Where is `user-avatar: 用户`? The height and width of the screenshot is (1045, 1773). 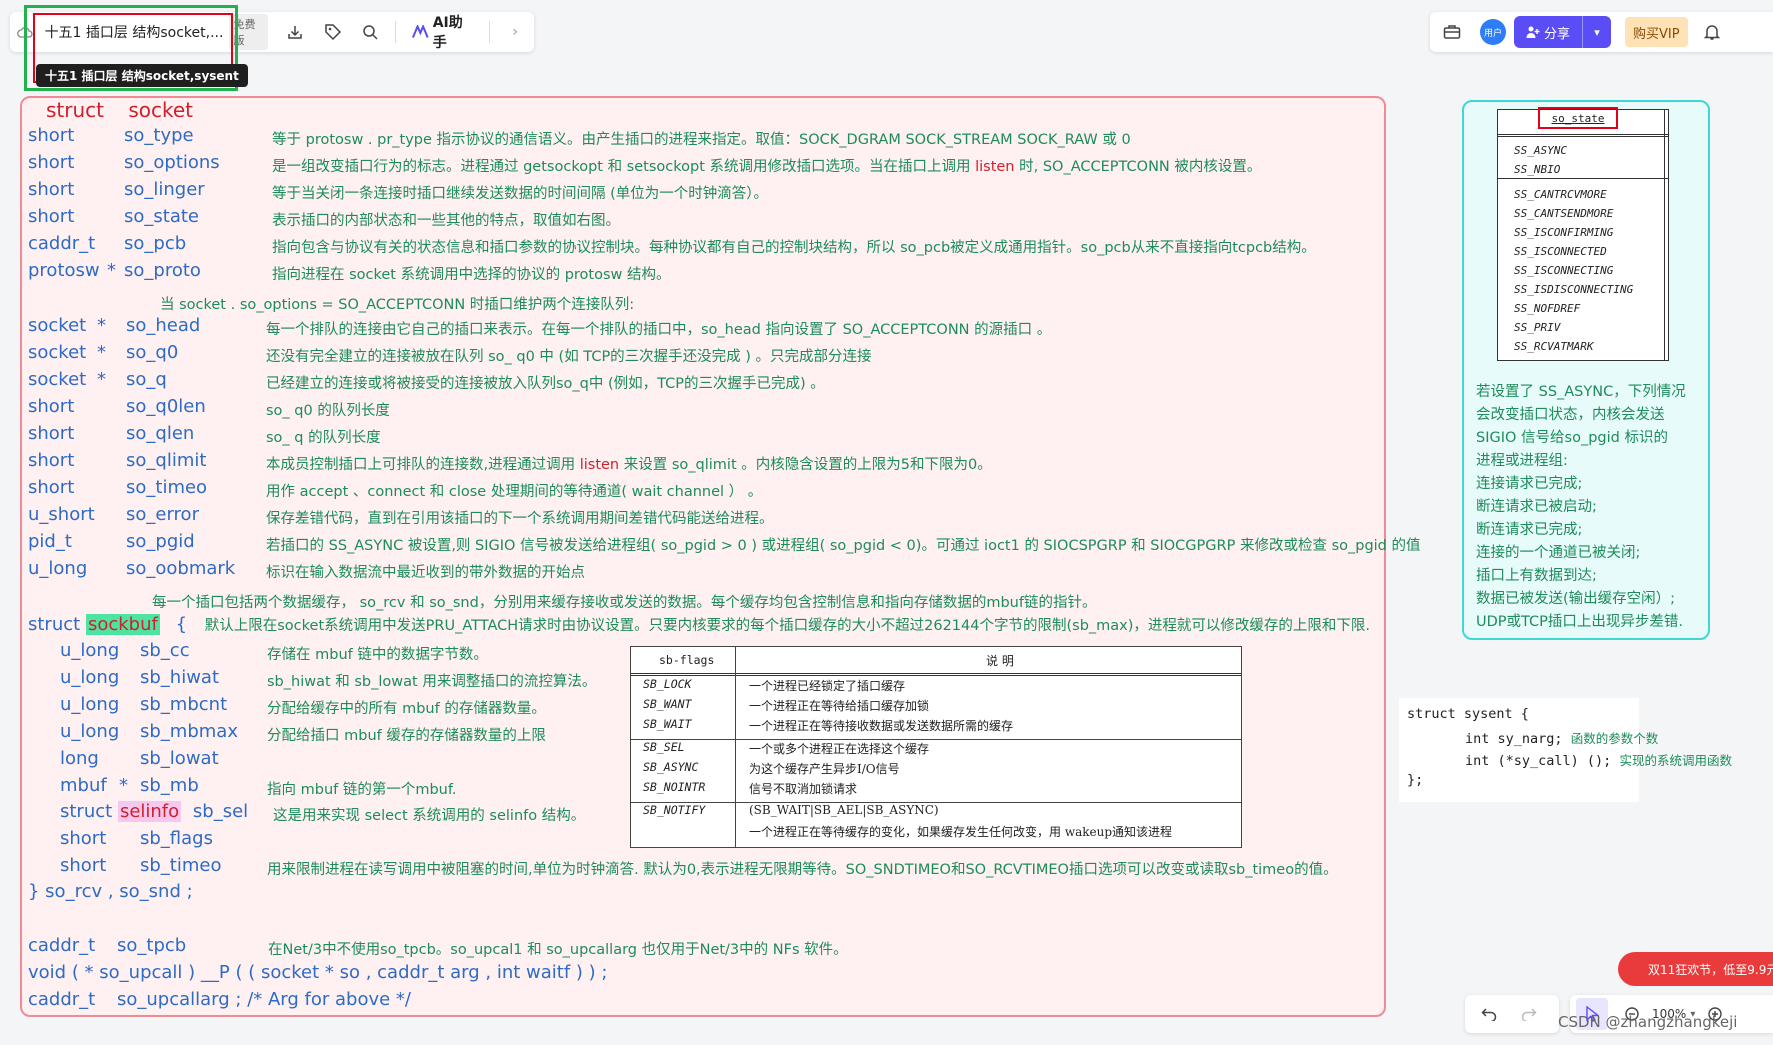
user-avatar: 用户 is located at coordinates (1493, 32).